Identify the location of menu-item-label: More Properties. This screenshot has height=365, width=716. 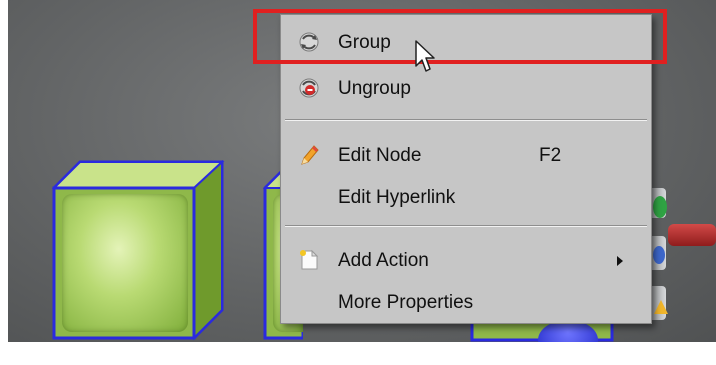
(406, 302).